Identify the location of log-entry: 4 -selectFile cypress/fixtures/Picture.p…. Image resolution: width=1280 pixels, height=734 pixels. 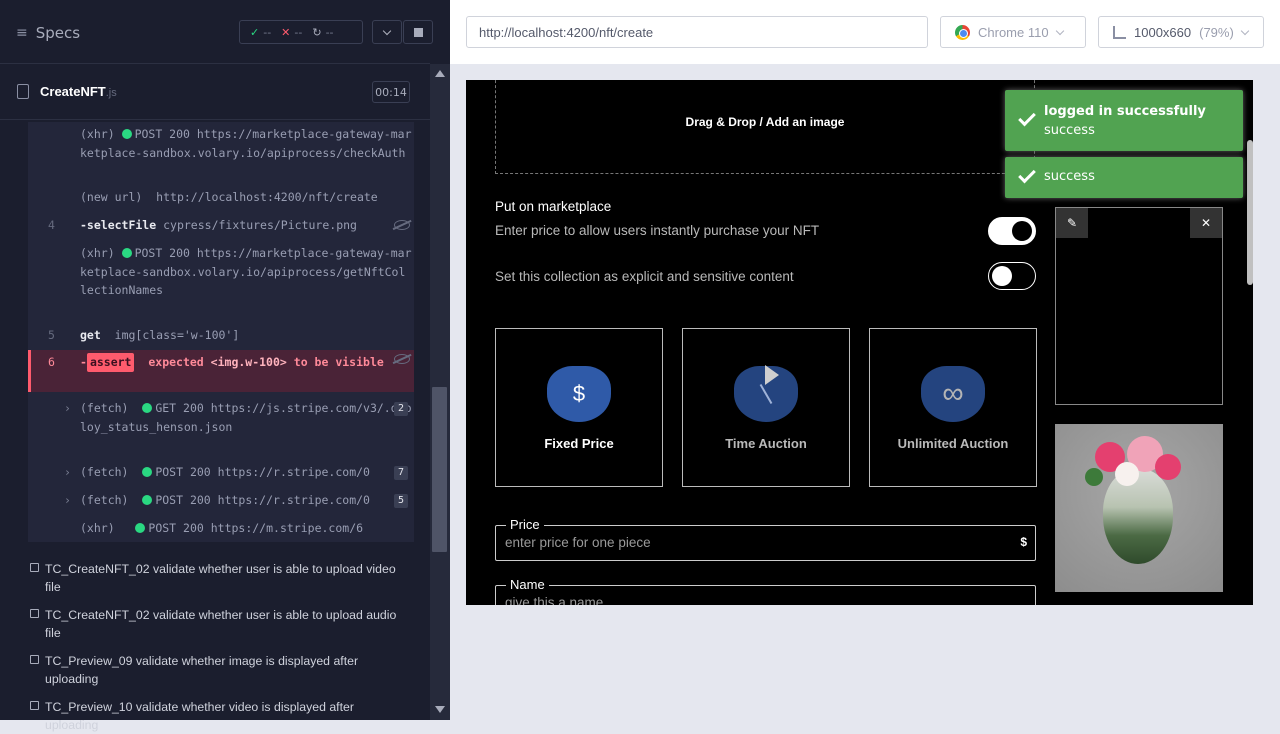
(221, 229).